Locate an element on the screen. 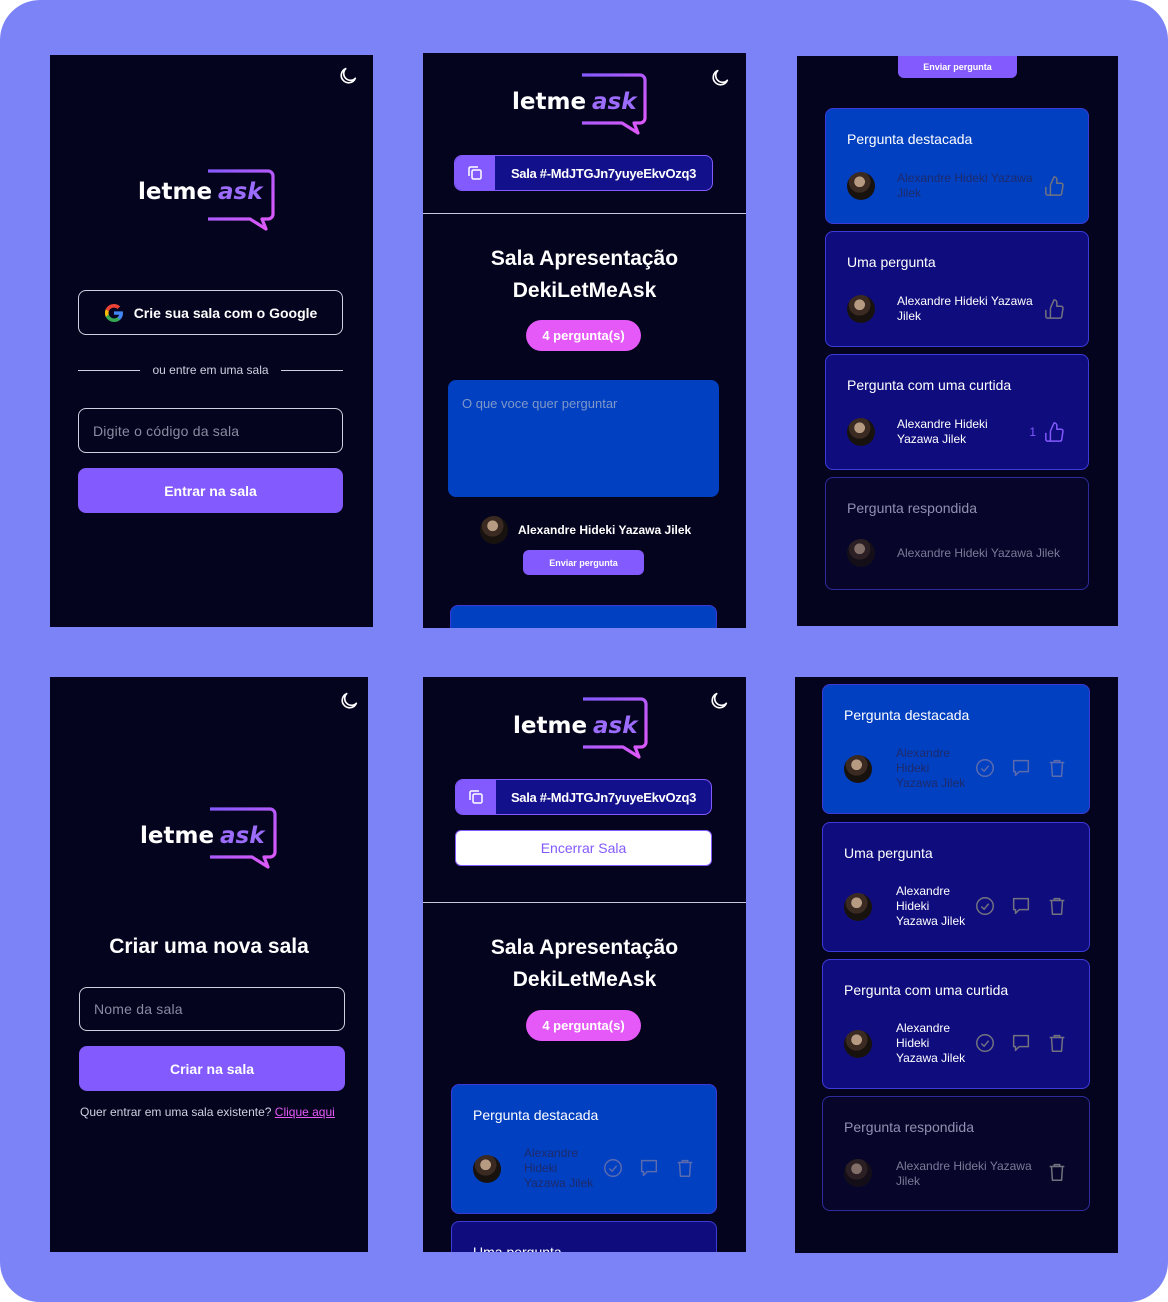 Image resolution: width=1168 pixels, height=1302 pixels. questions-count-text: 4 pergunta(s) is located at coordinates (583, 1025).